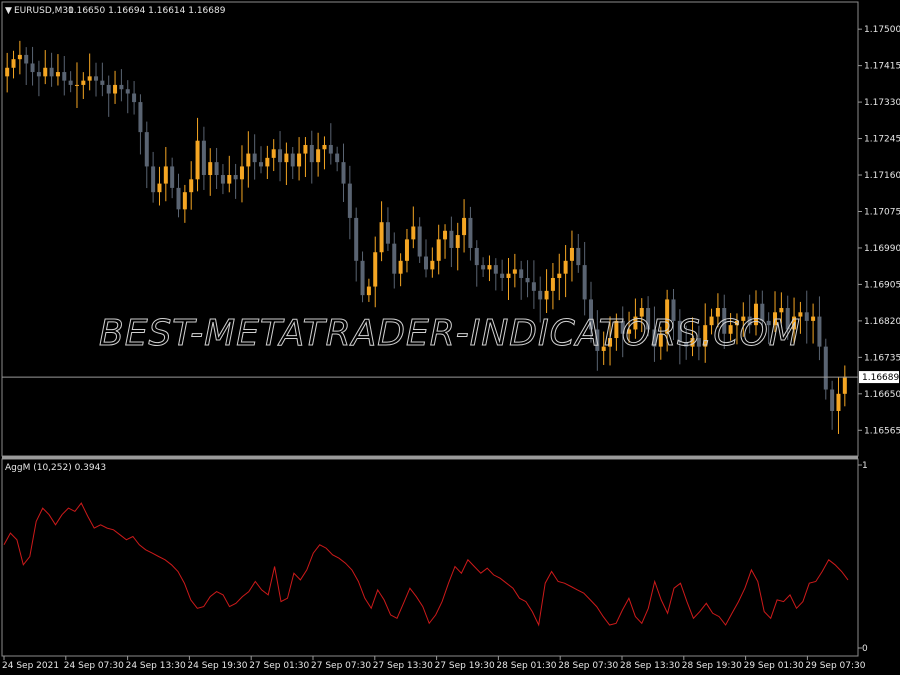 This screenshot has height=675, width=900. I want to click on chart-menu-arrow-icon: ▼, so click(8, 11).